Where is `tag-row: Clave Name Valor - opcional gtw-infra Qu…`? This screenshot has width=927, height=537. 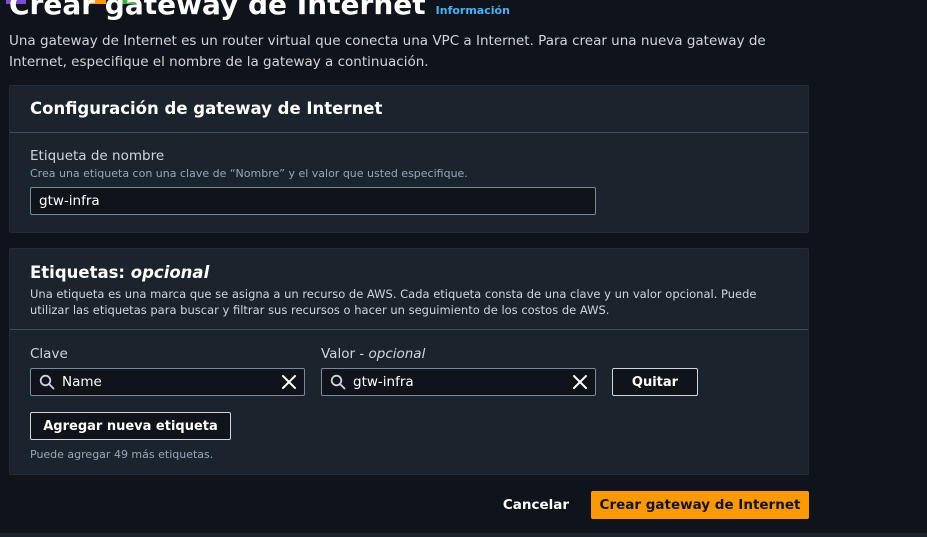 tag-row: Clave Name Valor - opcional gtw-infra Qu… is located at coordinates (409, 370).